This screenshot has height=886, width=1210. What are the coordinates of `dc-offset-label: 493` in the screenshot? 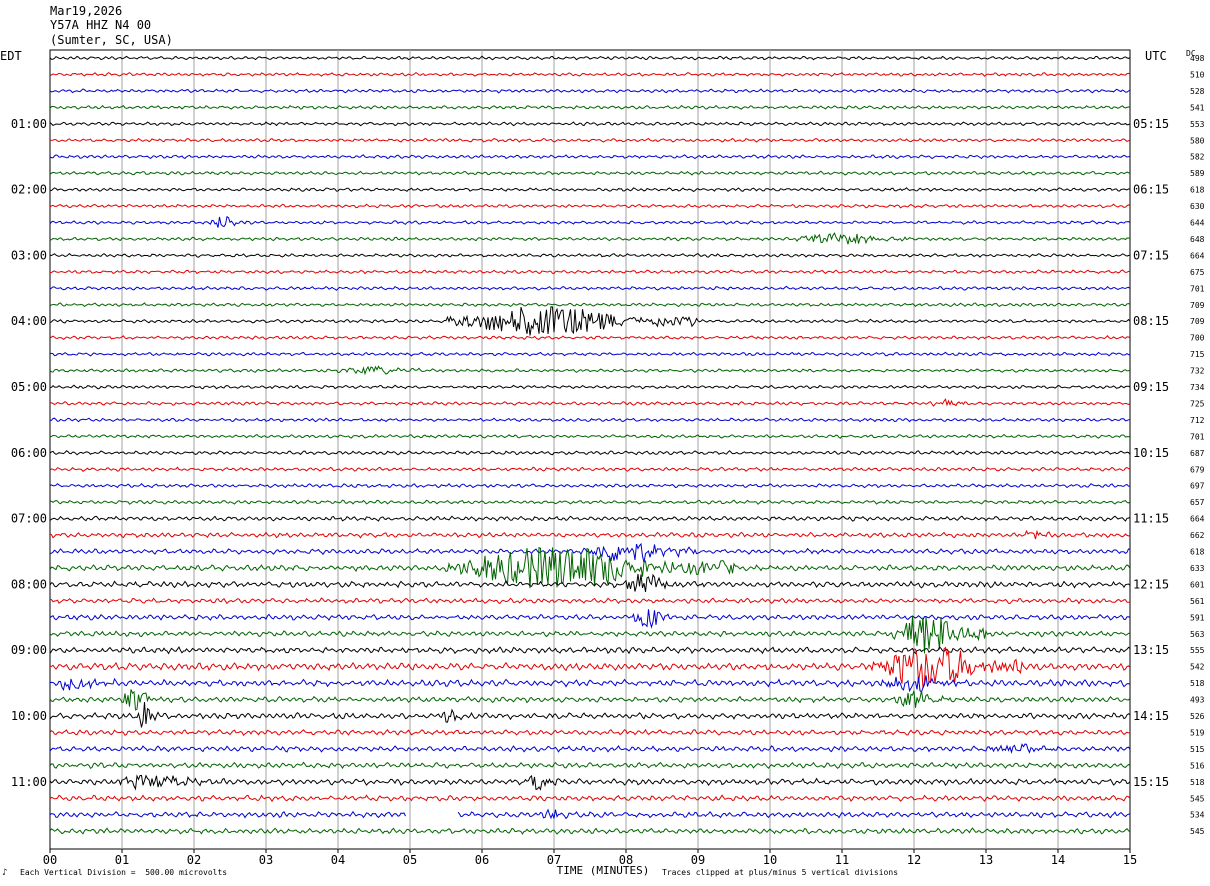 It's located at (1197, 700).